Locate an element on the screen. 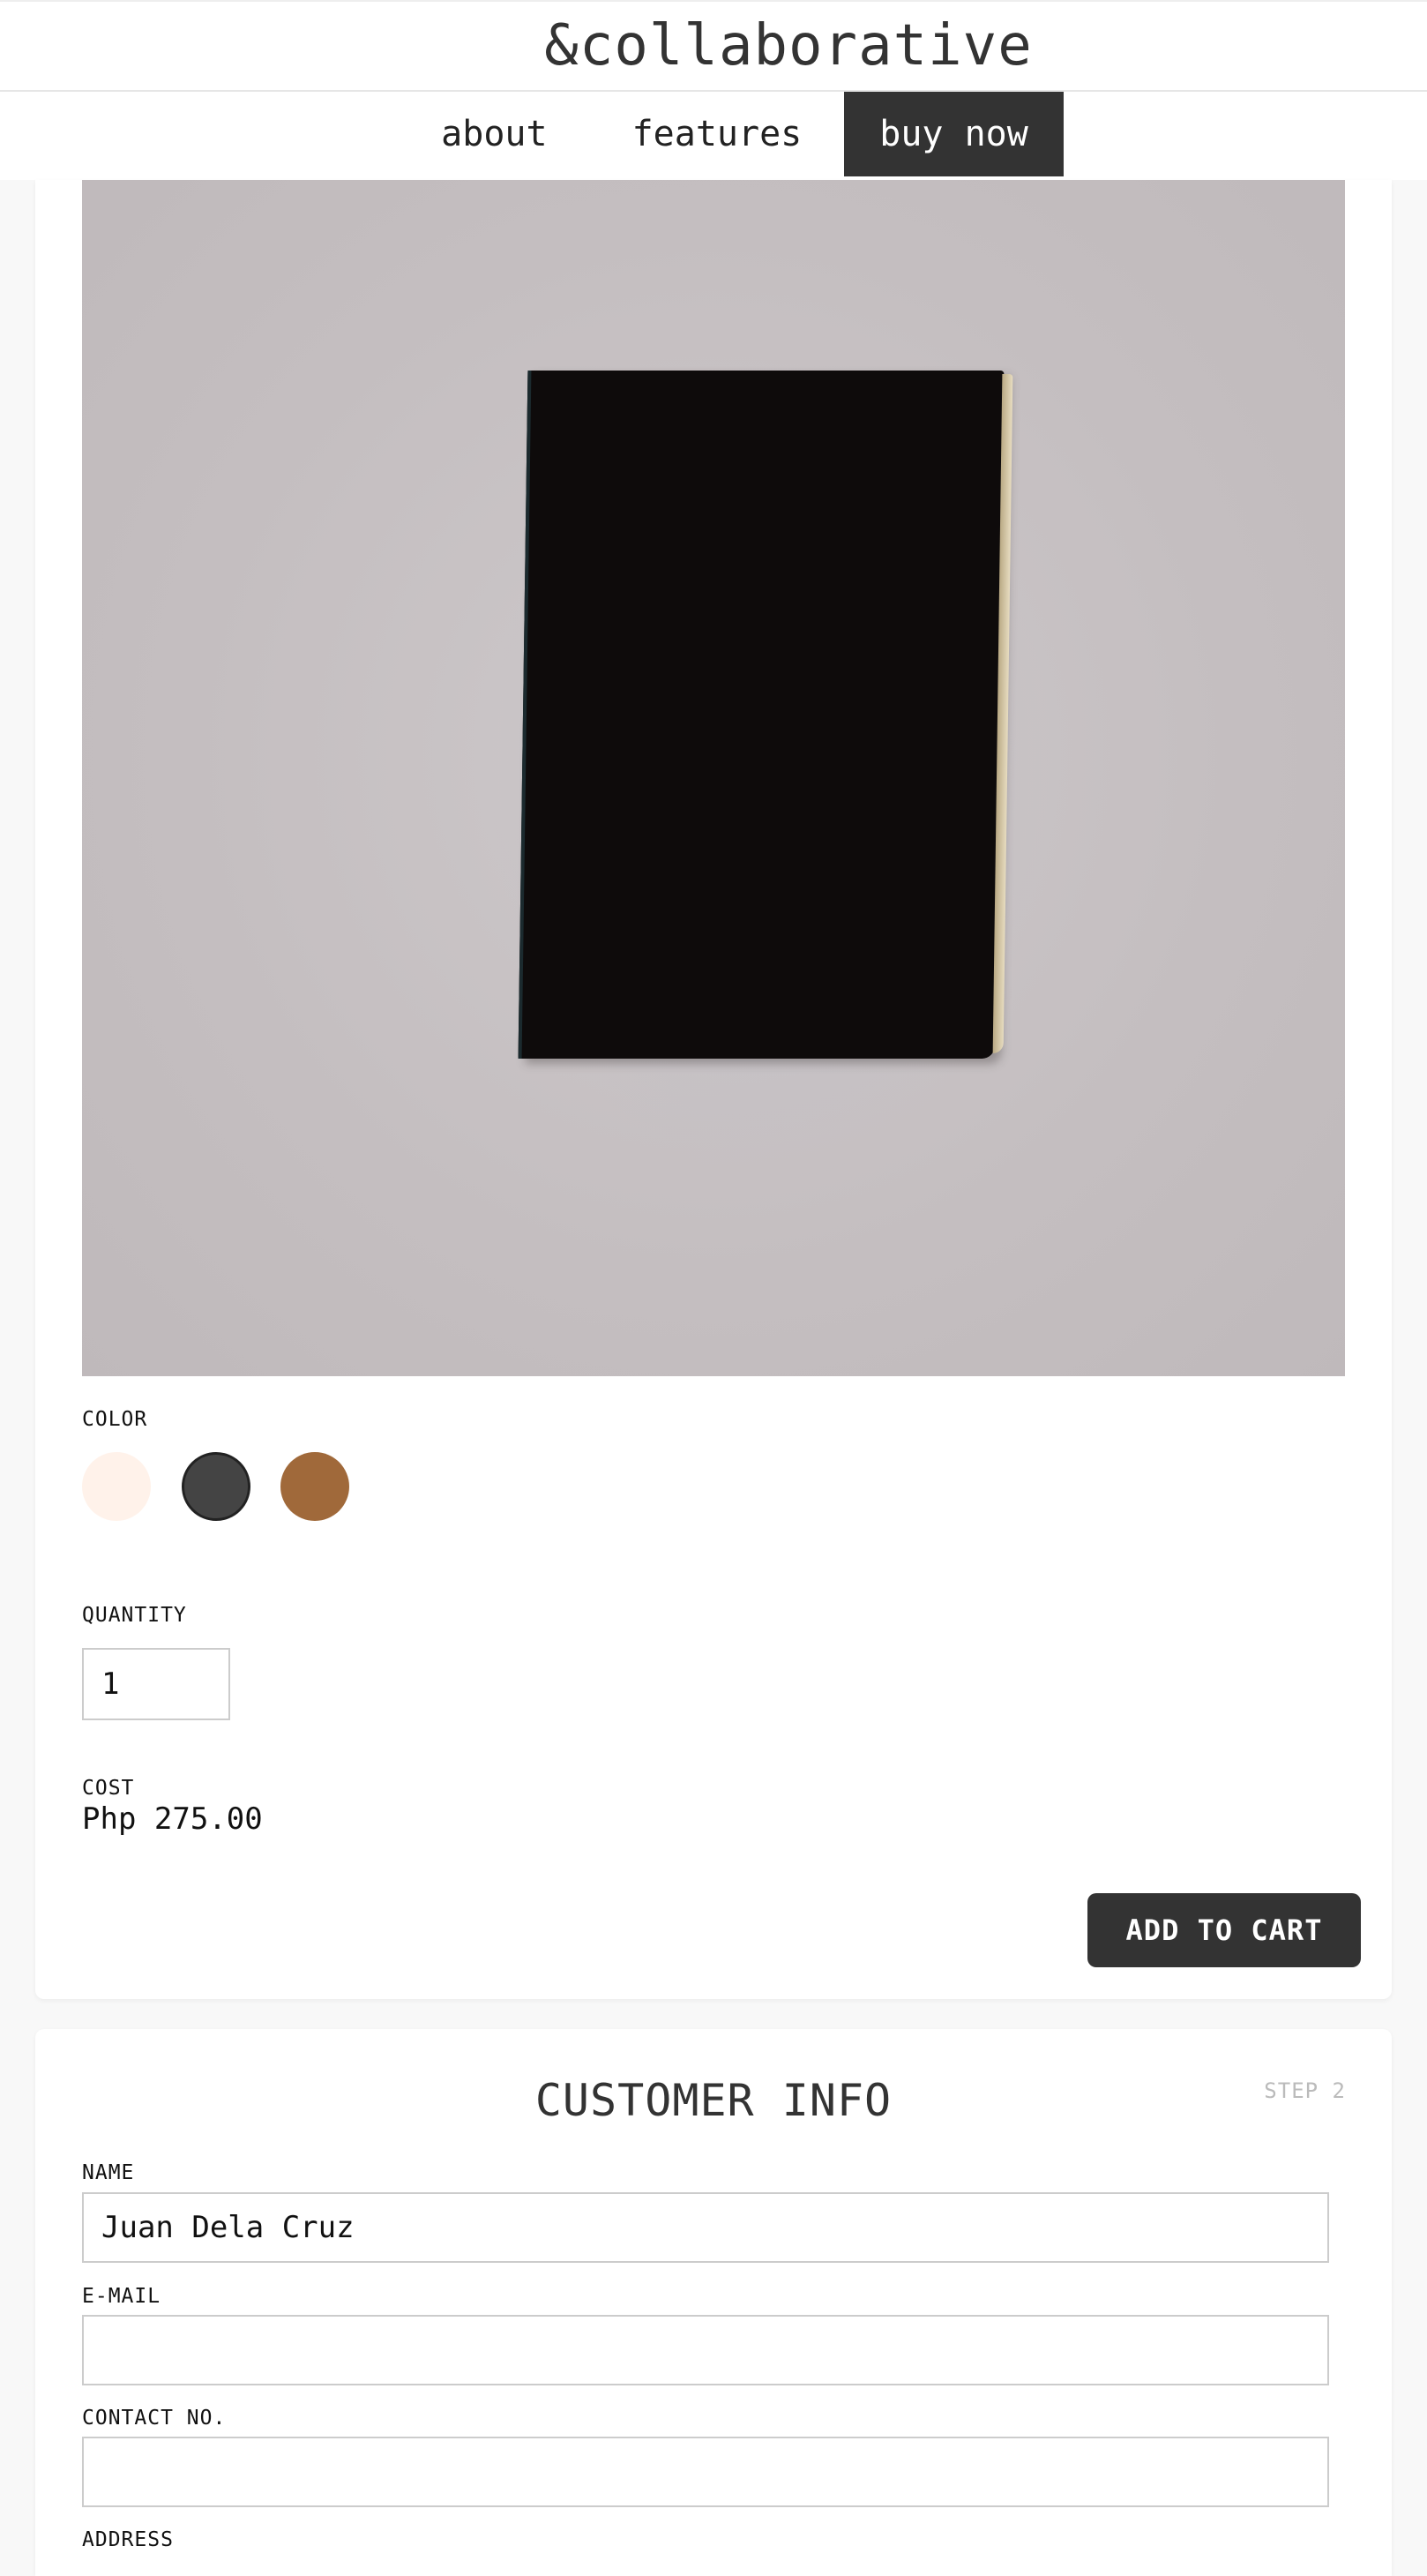 The height and width of the screenshot is (2576, 1427). brand-logo: &collaborative is located at coordinates (788, 46).